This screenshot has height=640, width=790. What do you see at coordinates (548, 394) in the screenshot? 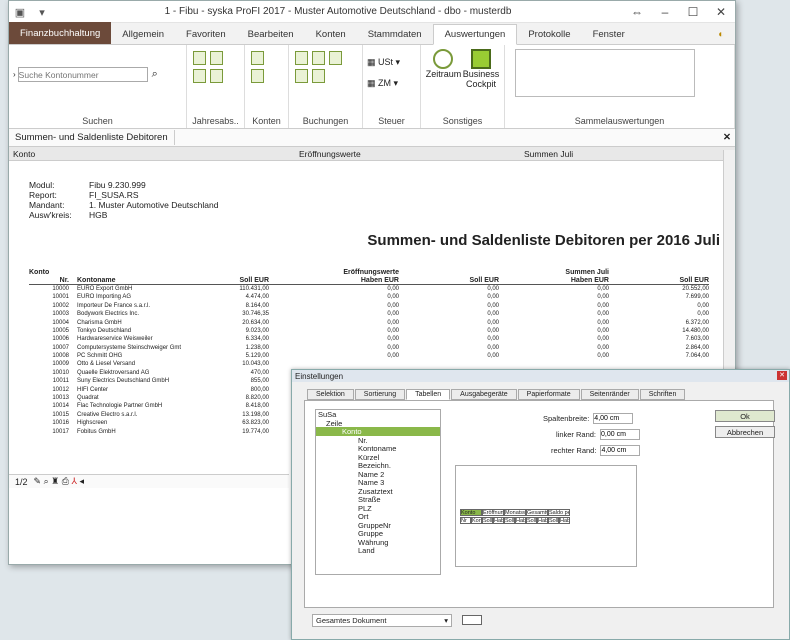
I see `tab-papierformate: Papierformate` at bounding box center [548, 394].